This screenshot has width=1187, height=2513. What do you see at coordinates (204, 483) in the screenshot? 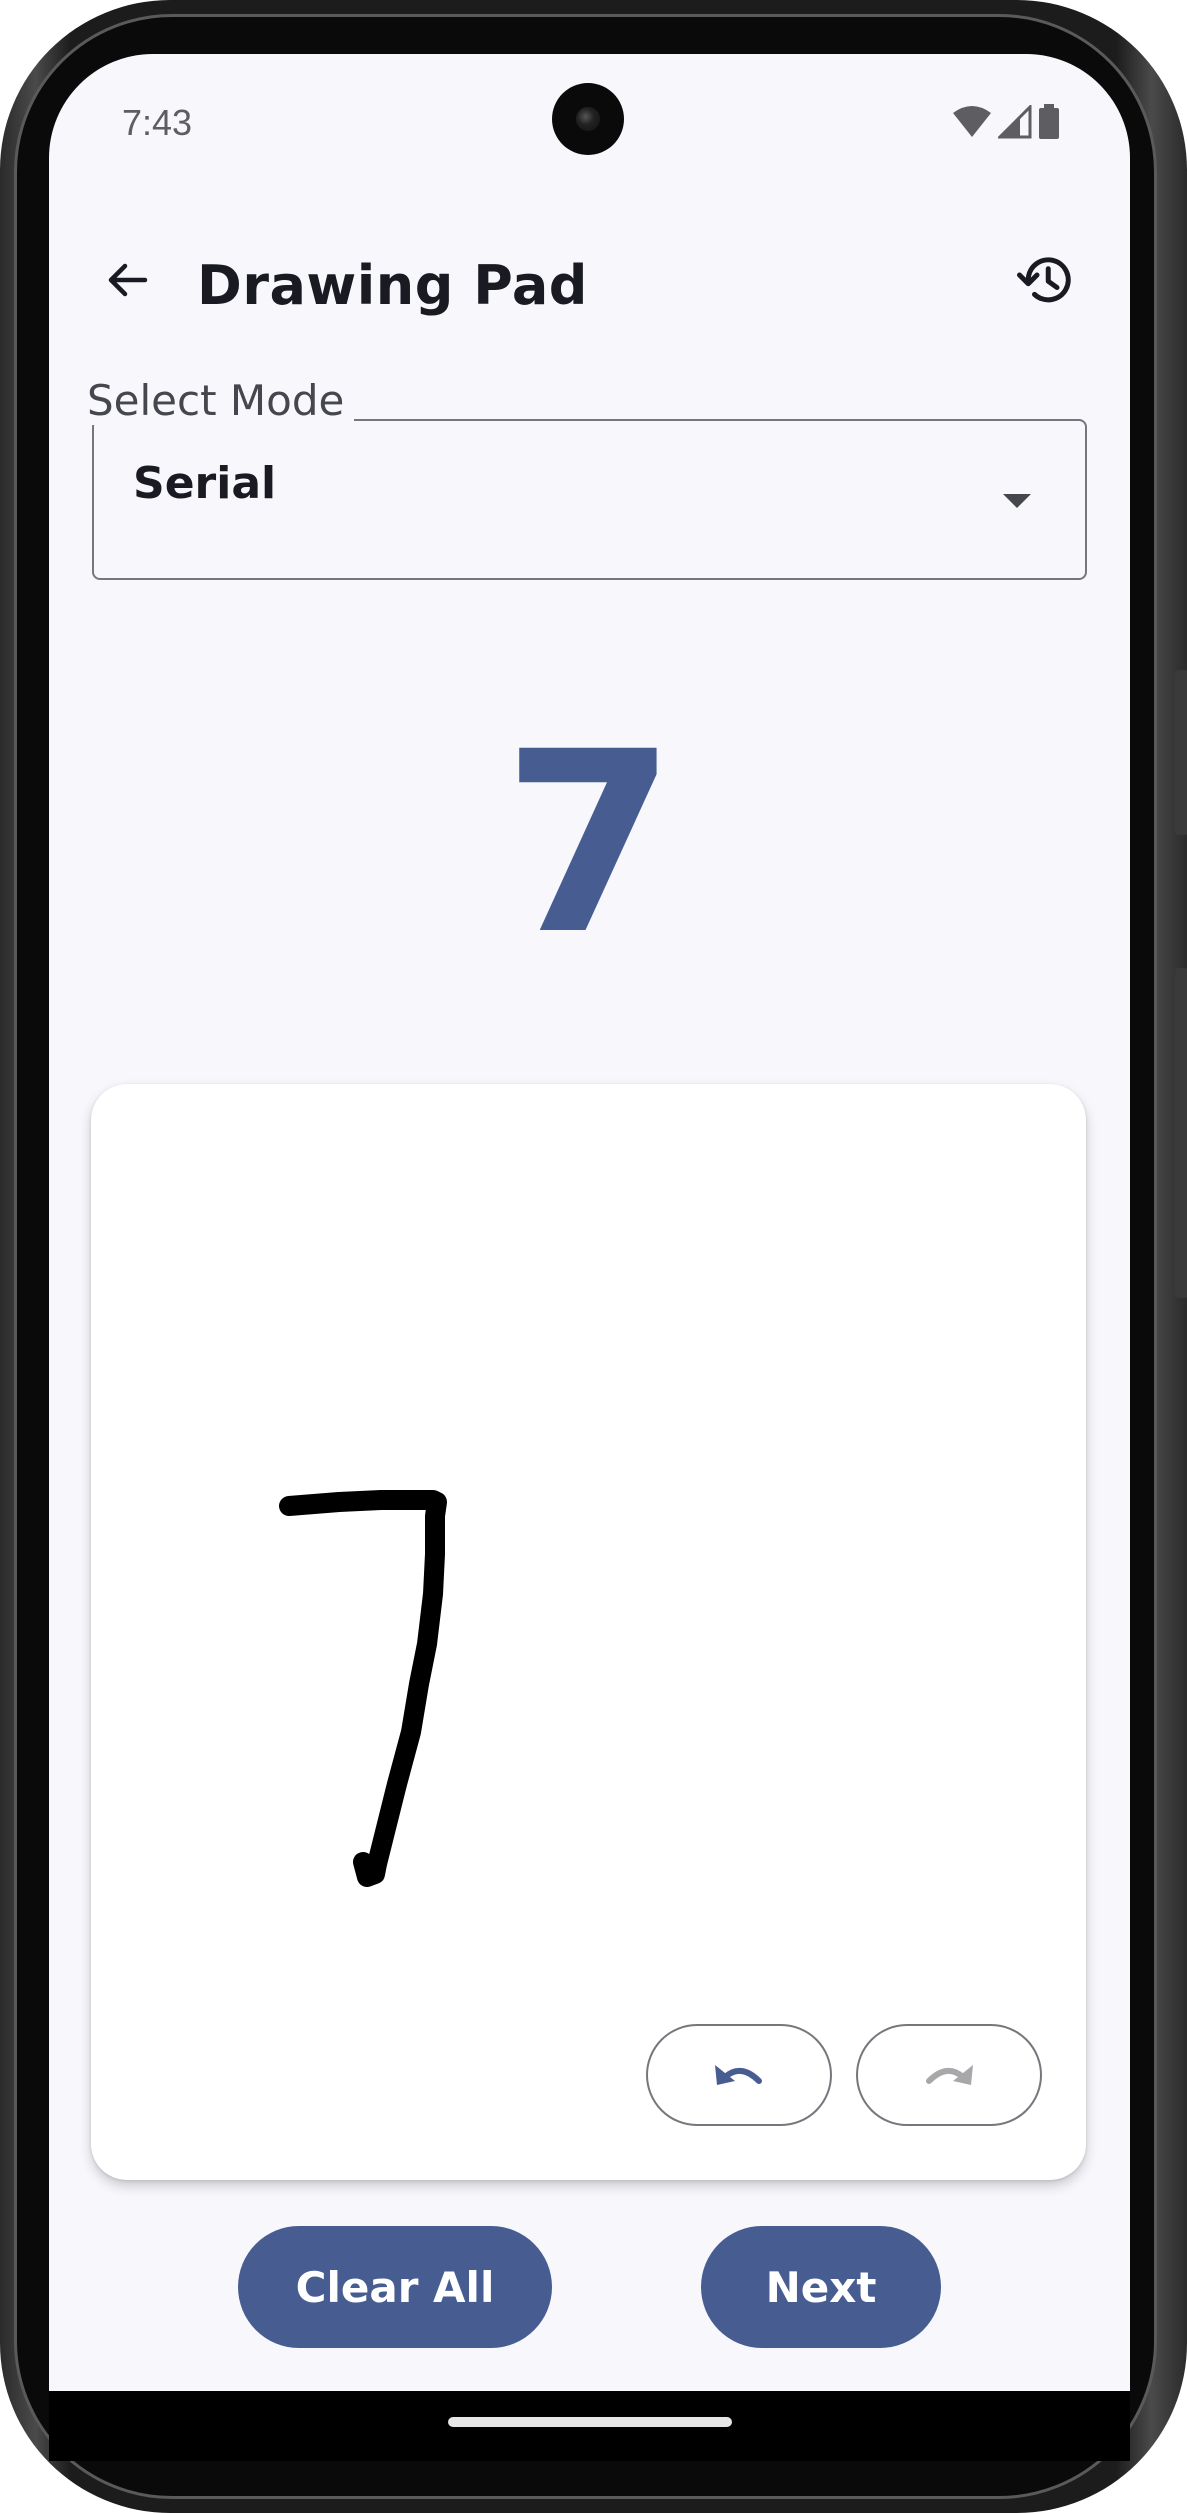
I see `mode-select-value: Serial` at bounding box center [204, 483].